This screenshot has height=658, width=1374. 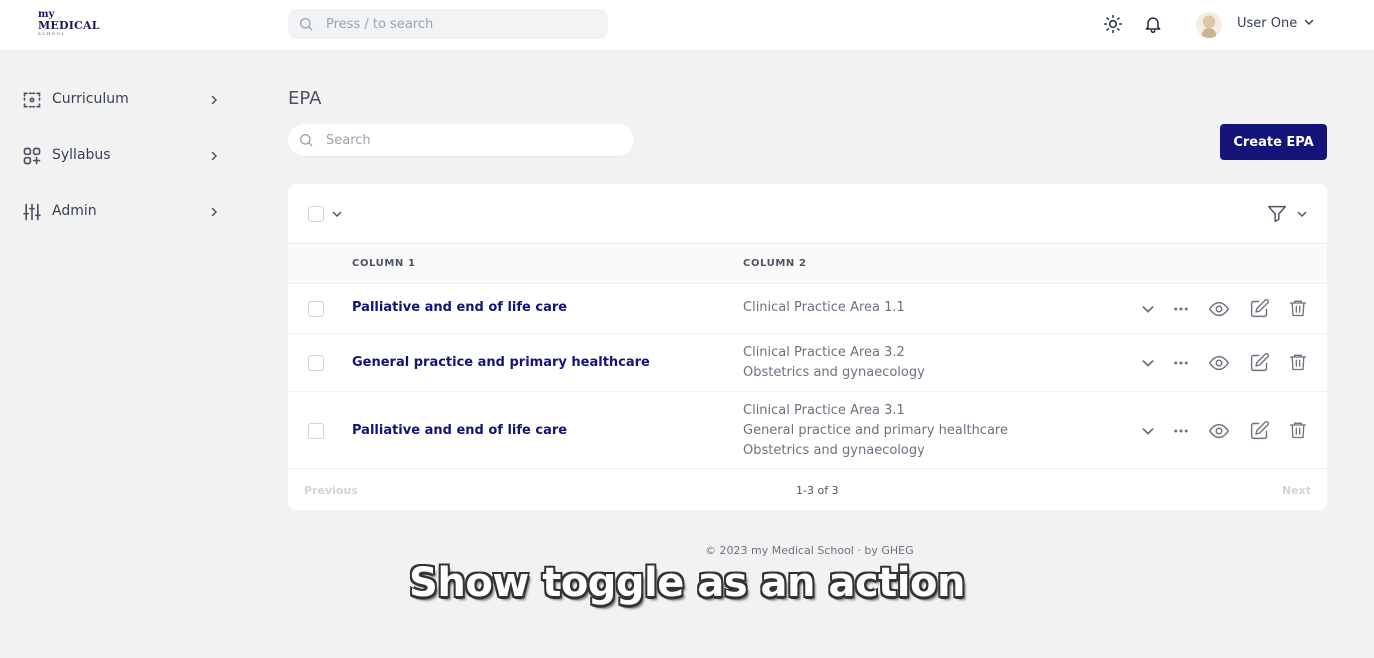 What do you see at coordinates (68, 25) in the screenshot?
I see `logo: my MEDICAL SCHOOL` at bounding box center [68, 25].